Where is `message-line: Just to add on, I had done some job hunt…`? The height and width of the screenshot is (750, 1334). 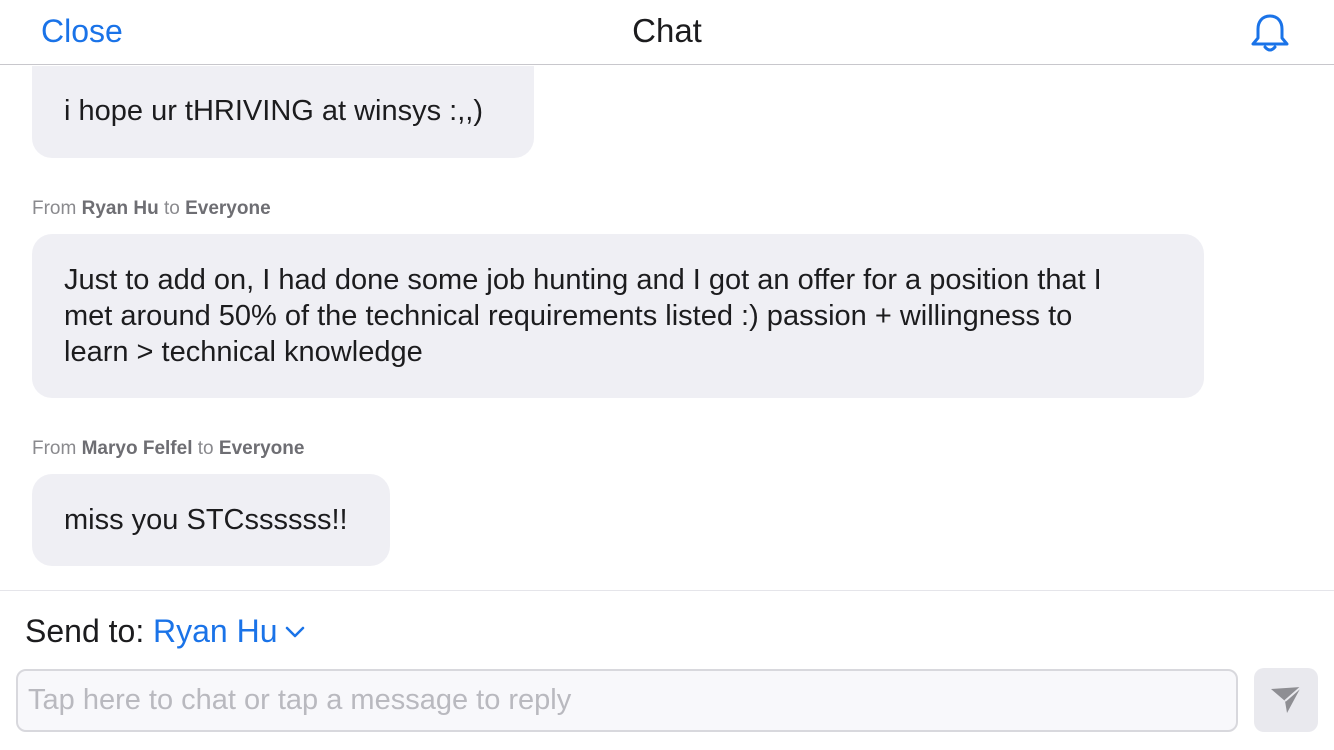 message-line: Just to add on, I had done some job hunt… is located at coordinates (583, 280).